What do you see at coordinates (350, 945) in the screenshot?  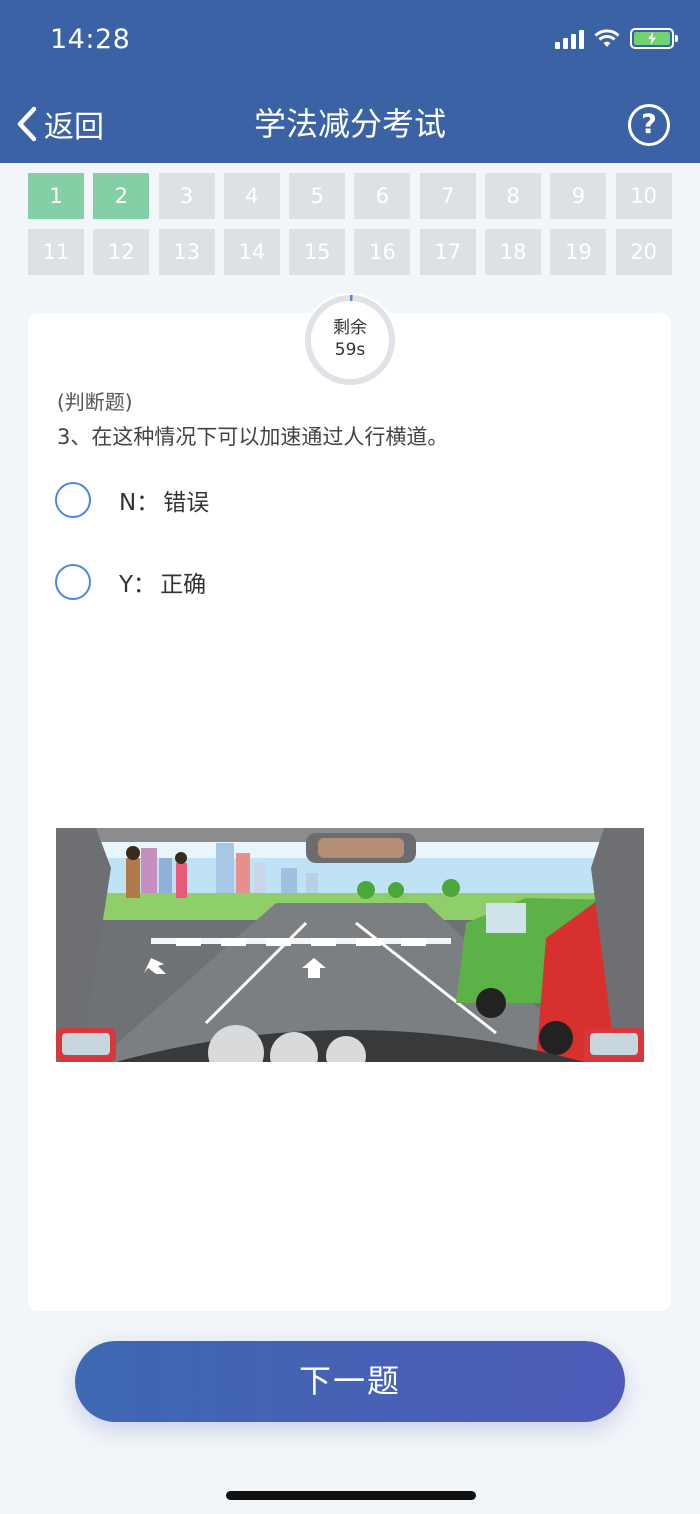 I see `question-image` at bounding box center [350, 945].